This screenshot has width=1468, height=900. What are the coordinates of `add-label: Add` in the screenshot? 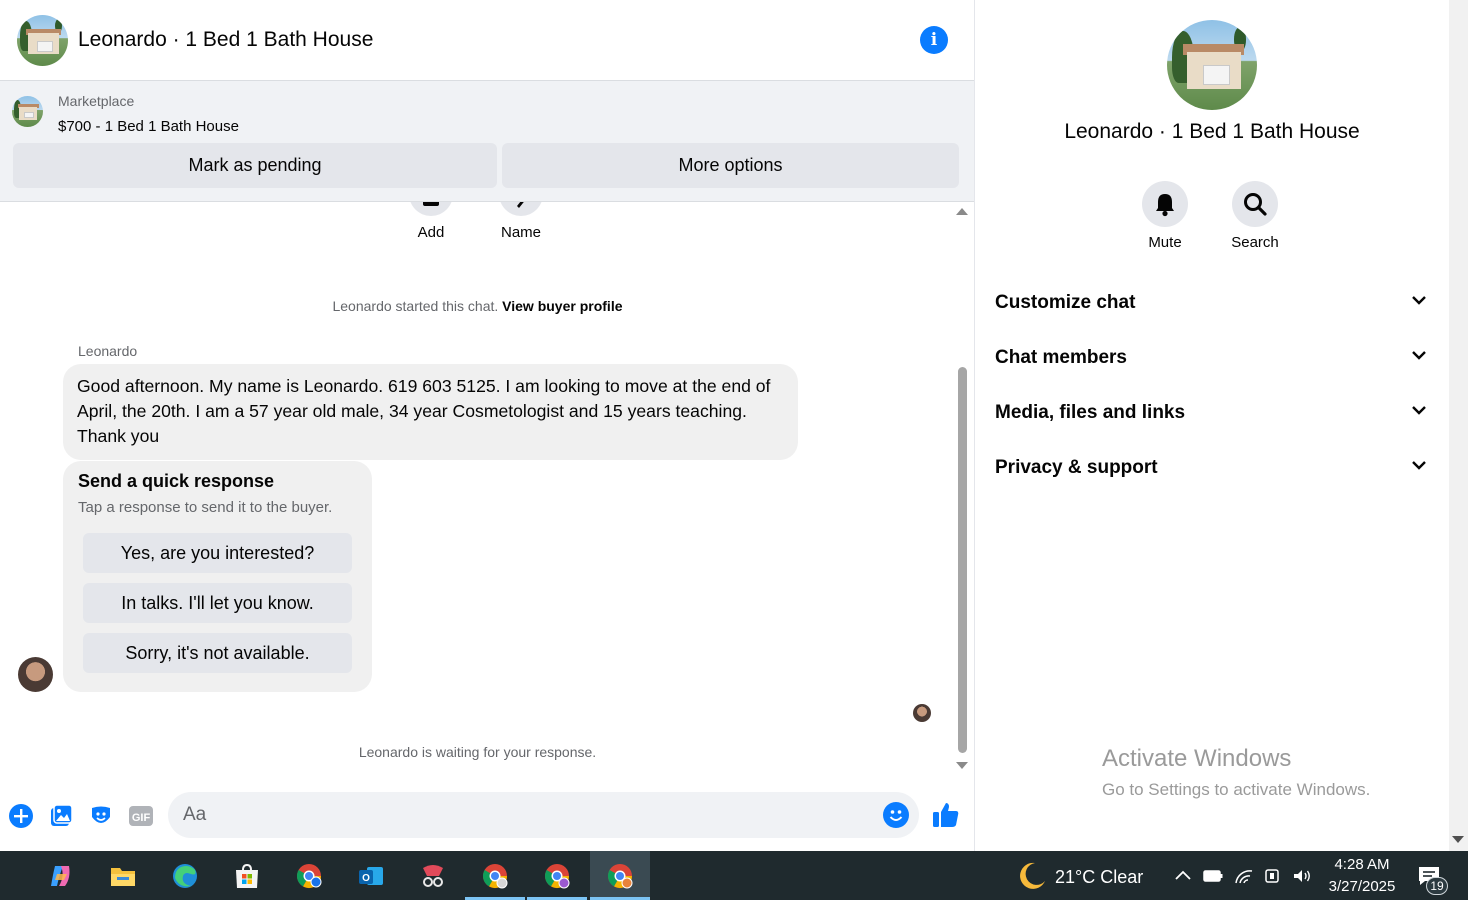 It's located at (431, 232).